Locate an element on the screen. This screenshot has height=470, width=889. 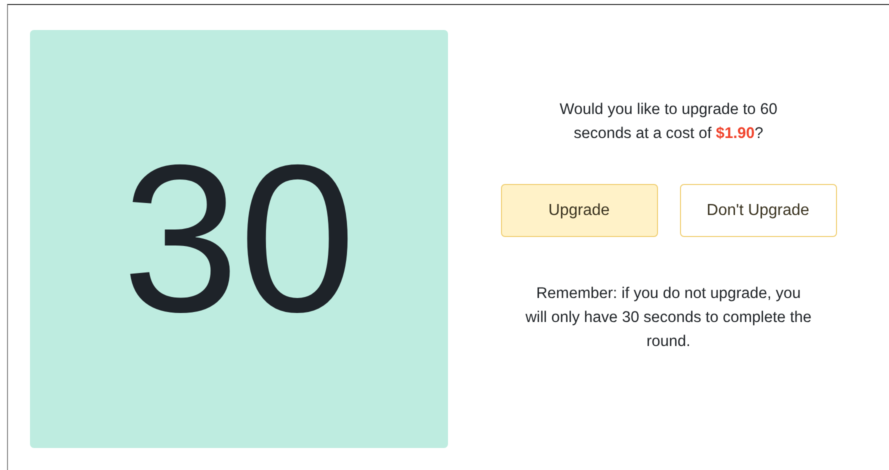
upgrade-question: Would you like to upgrade to 60 seconds at a cost of $1.90? is located at coordinates (668, 122).